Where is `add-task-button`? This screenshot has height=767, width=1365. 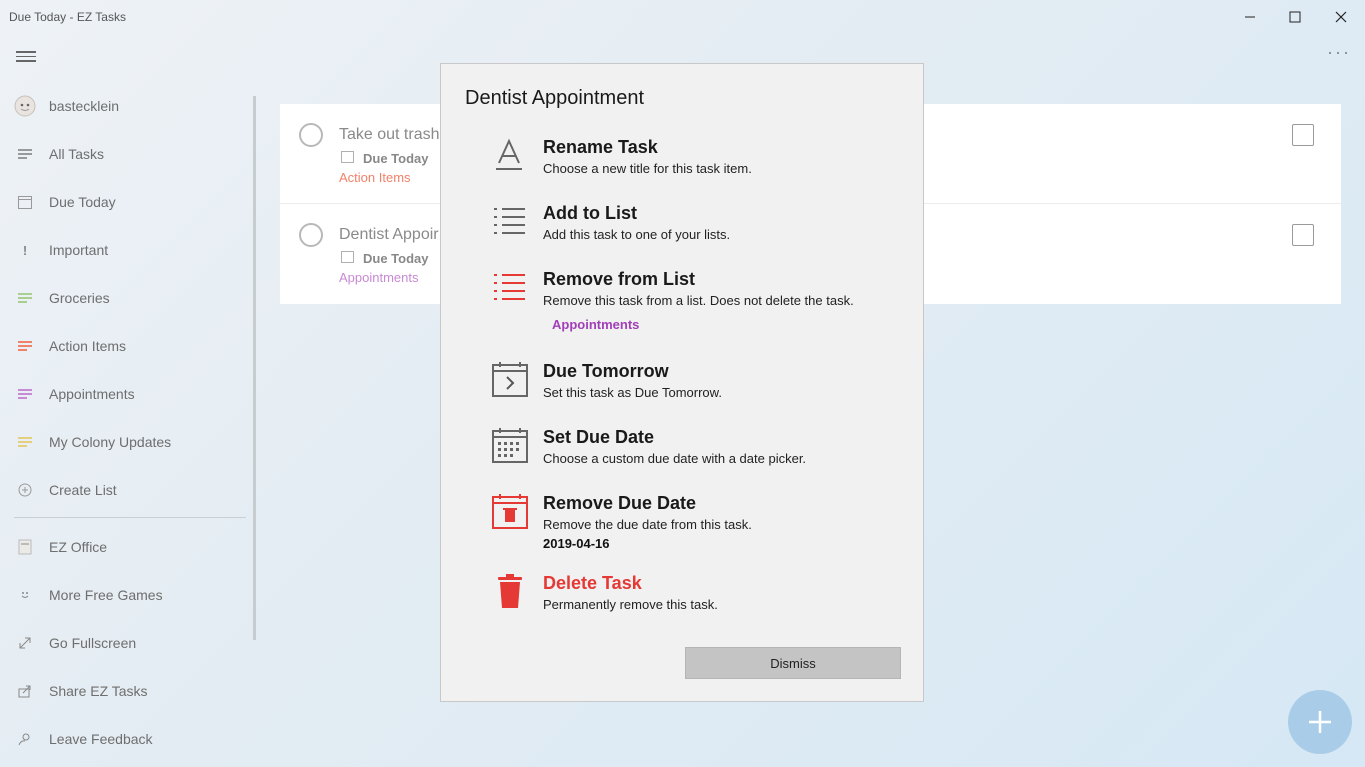
add-task-button is located at coordinates (1320, 722).